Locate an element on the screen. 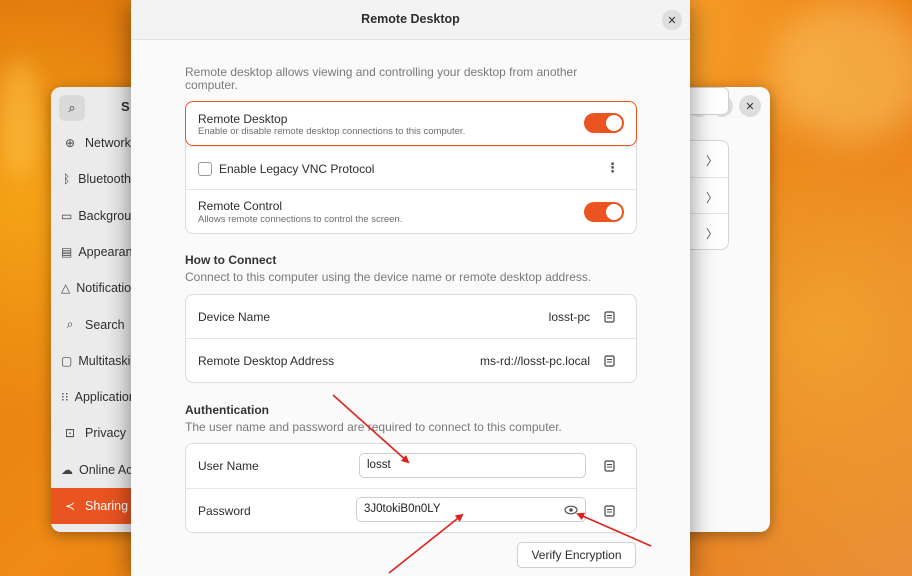  sidebar-item-label: Online Accounts is located at coordinates (105, 469).